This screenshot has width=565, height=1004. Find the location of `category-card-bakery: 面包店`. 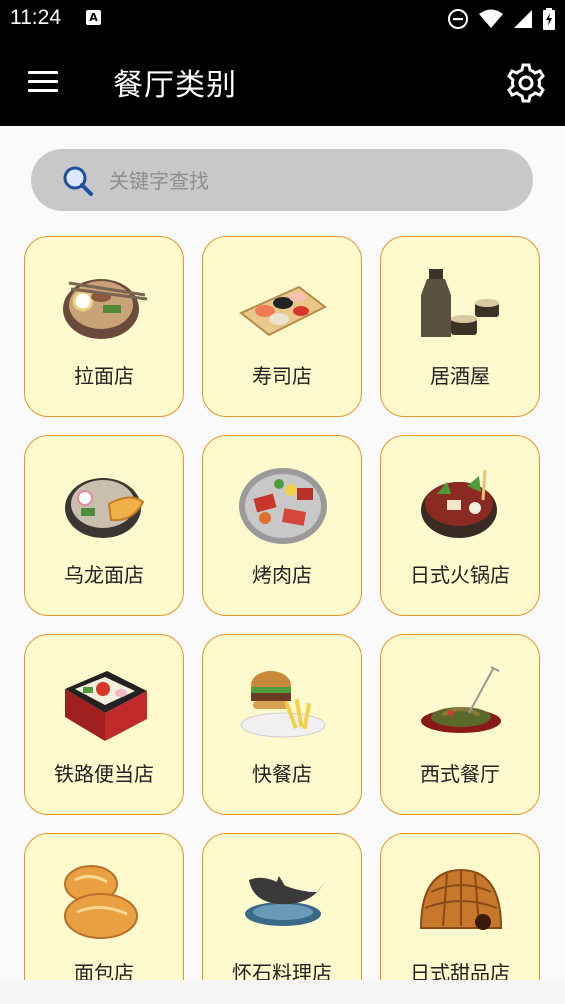

category-card-bakery: 面包店 is located at coordinates (104, 906).